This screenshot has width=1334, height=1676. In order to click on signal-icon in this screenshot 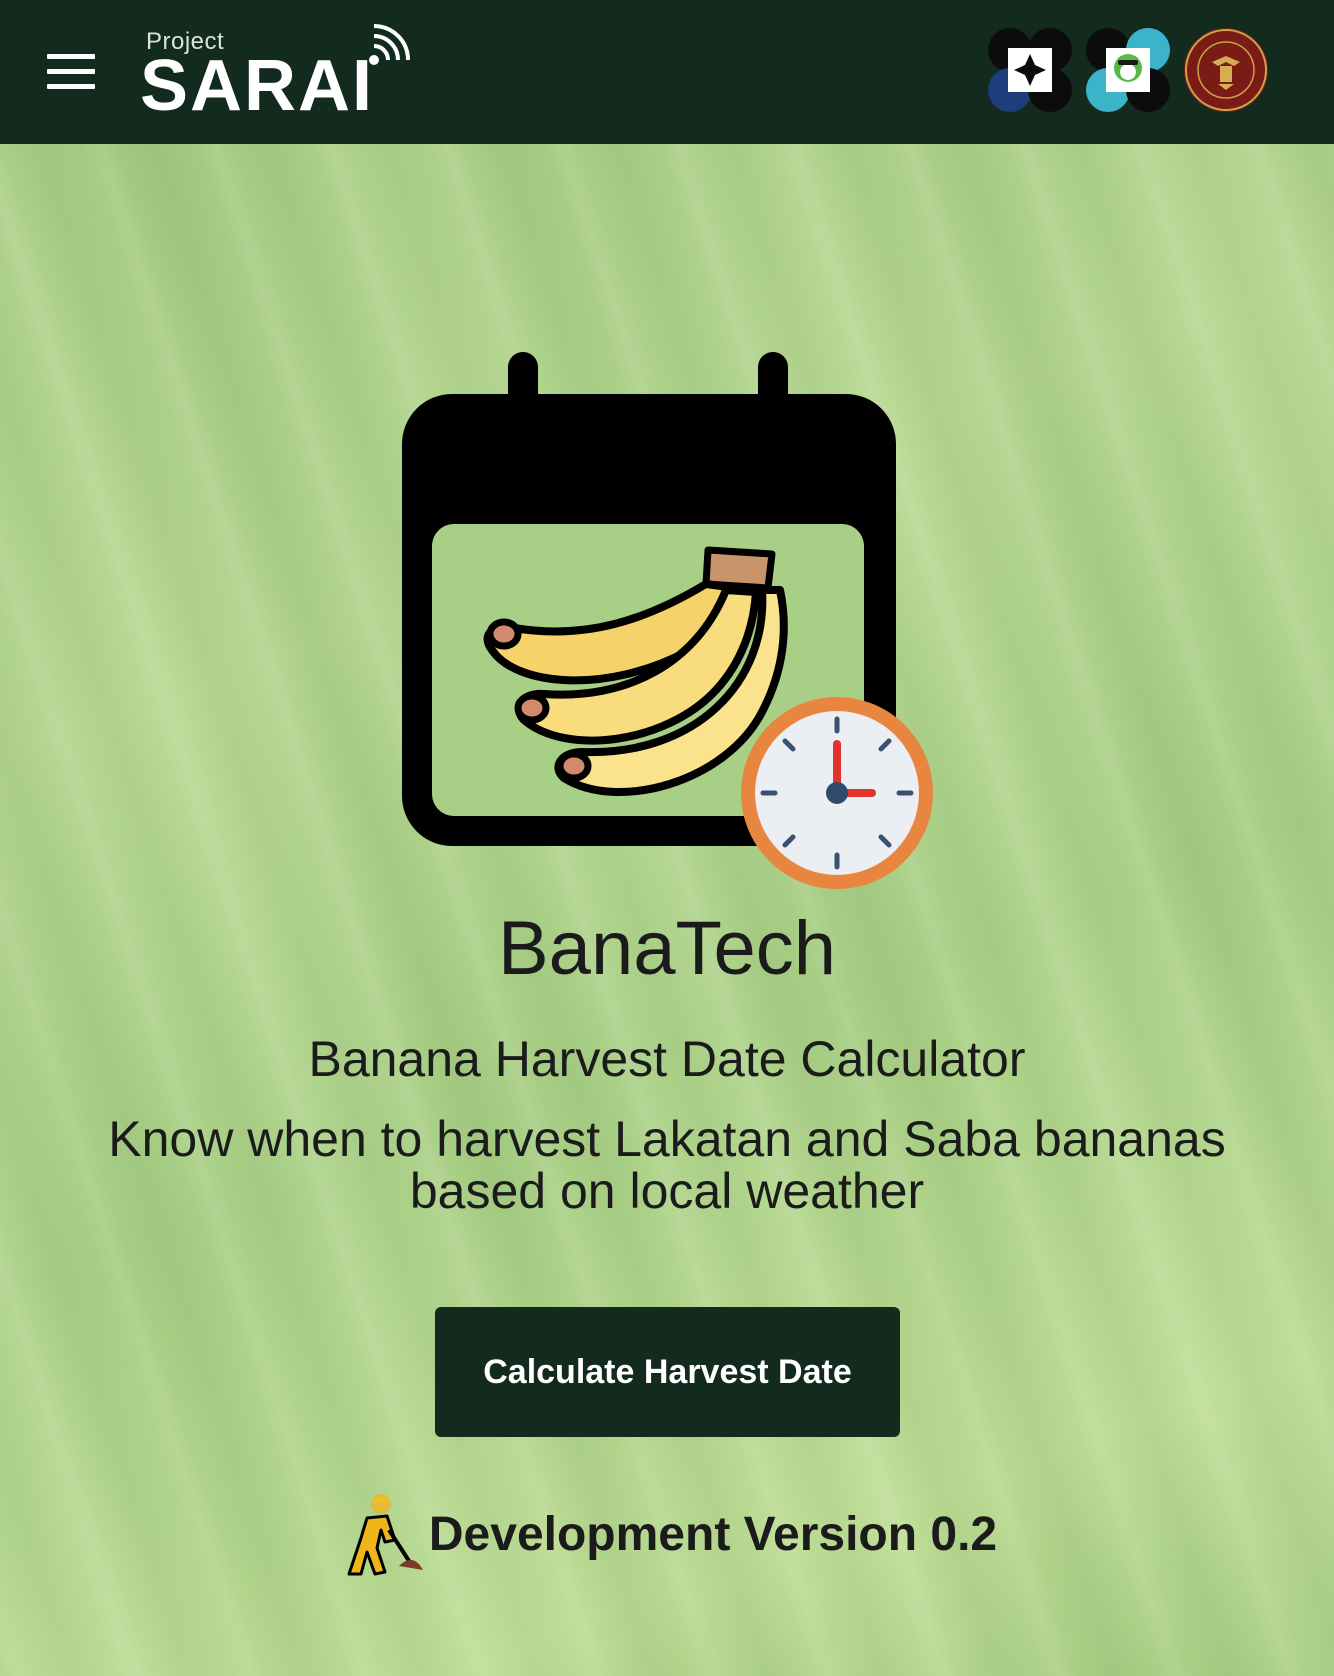, I will do `click(389, 44)`.